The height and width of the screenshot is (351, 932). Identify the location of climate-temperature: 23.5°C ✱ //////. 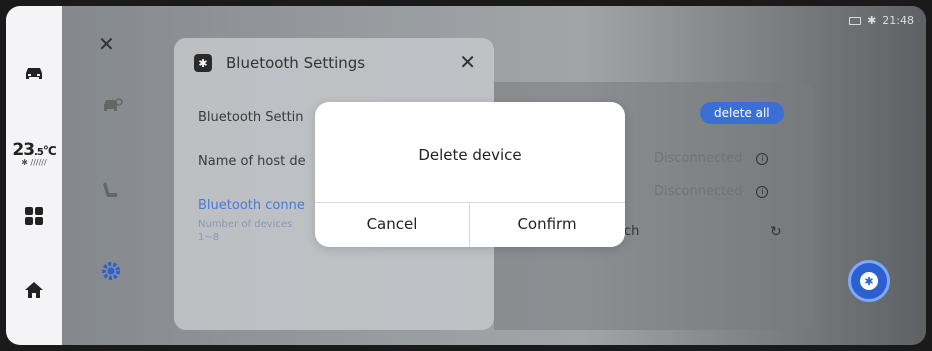
(34, 153).